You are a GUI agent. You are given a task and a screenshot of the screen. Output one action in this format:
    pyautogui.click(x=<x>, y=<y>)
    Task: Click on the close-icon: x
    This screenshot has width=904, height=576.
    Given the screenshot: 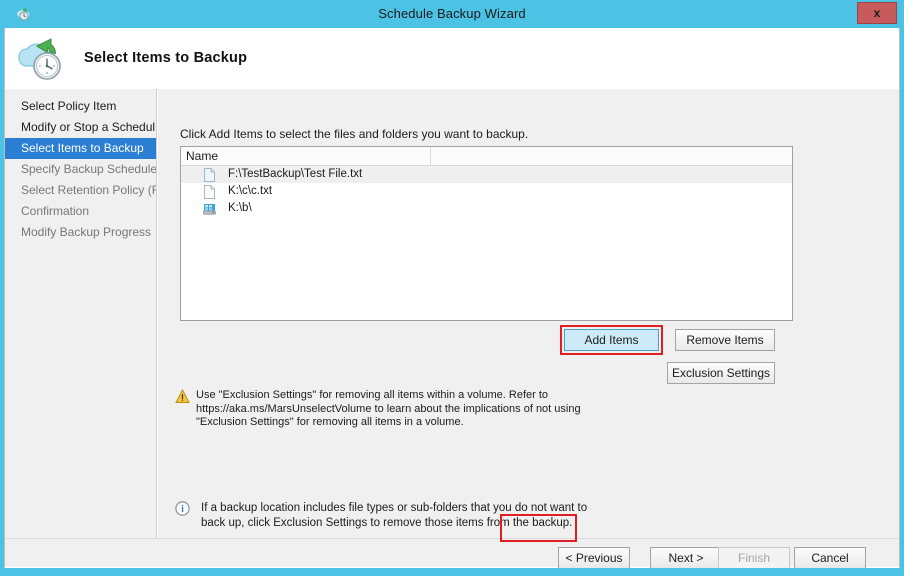 What is the action you would take?
    pyautogui.click(x=877, y=13)
    